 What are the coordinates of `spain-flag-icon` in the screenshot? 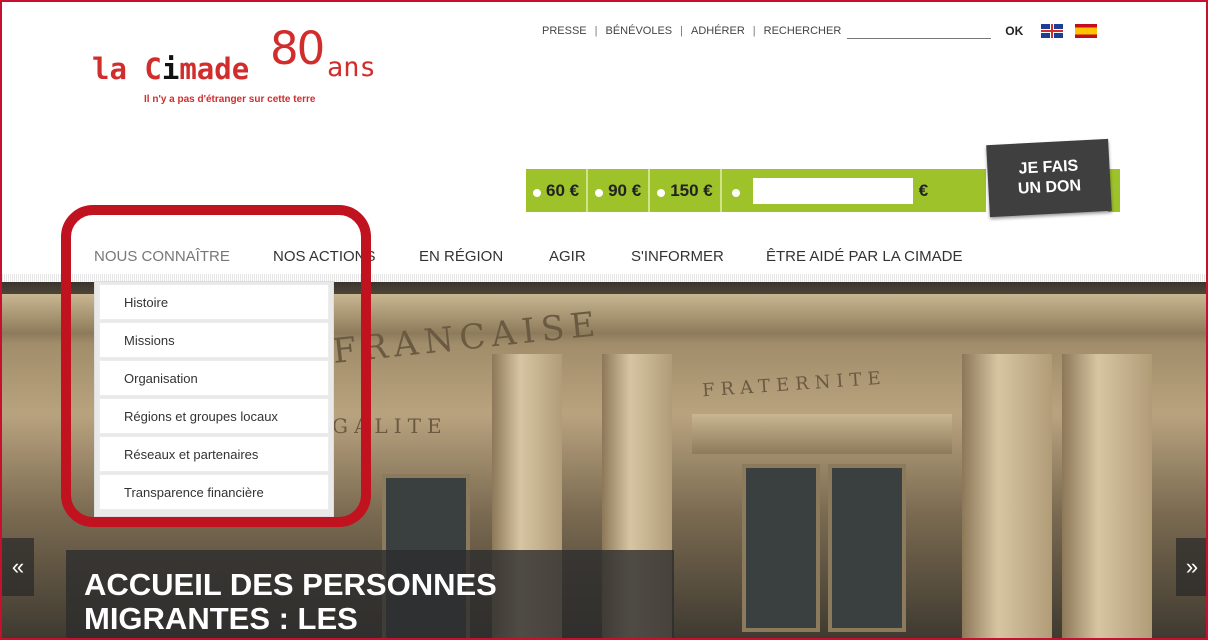 It's located at (1086, 30).